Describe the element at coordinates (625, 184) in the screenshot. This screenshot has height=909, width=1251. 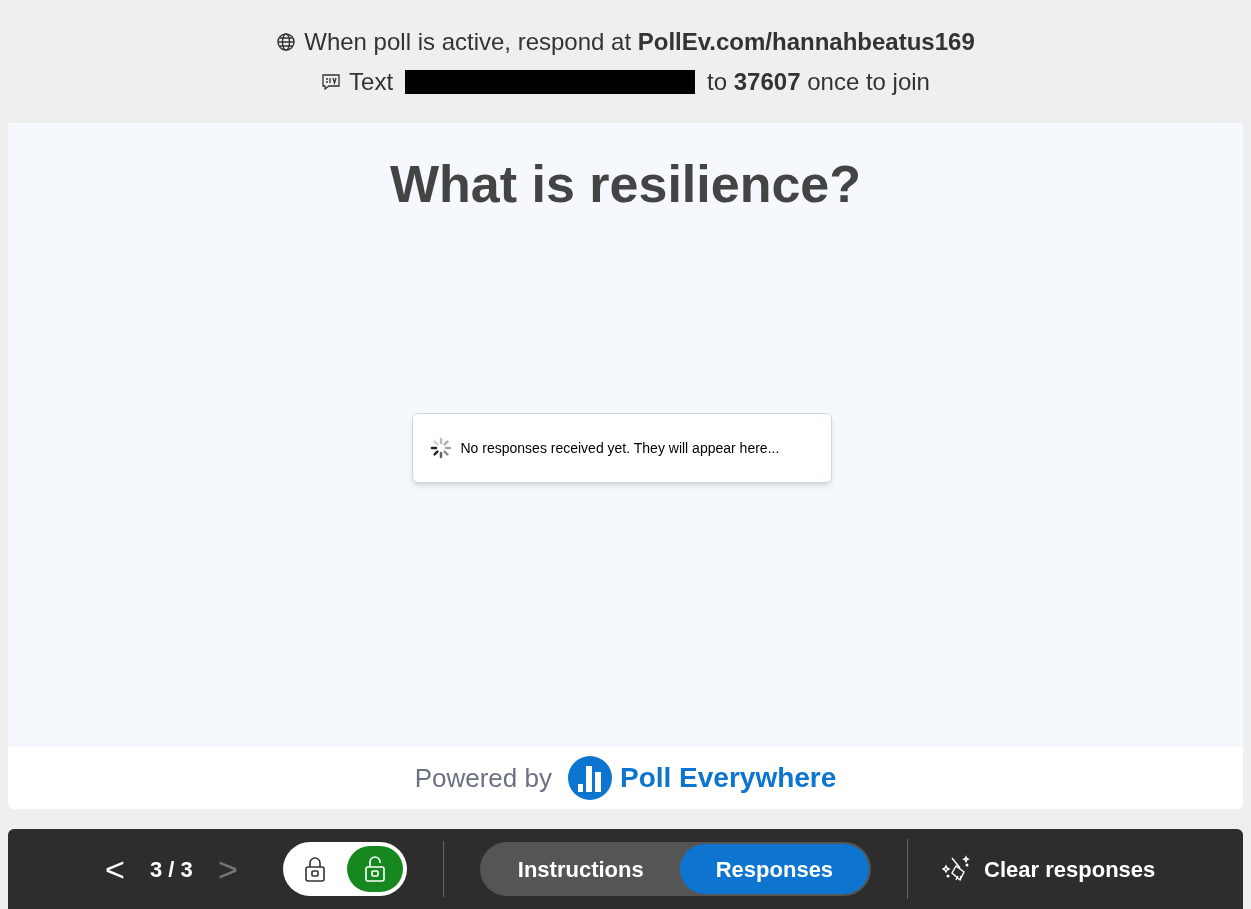
I see `question-title: What is resilience?` at that location.